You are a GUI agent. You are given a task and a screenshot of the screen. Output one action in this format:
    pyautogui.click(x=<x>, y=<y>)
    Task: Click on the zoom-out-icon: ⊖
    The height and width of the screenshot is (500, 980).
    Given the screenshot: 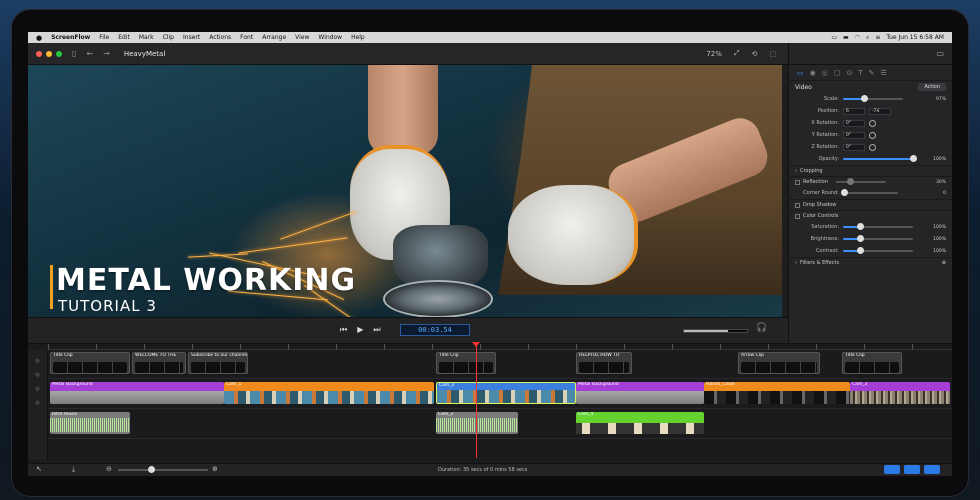 What is the action you would take?
    pyautogui.click(x=109, y=469)
    